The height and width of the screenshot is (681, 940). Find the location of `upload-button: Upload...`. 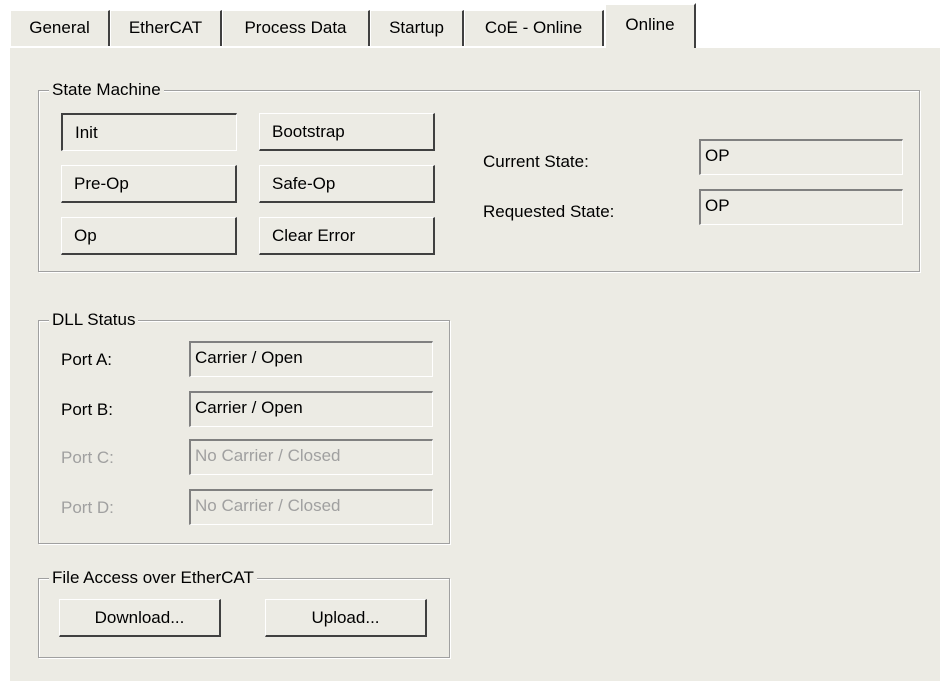

upload-button: Upload... is located at coordinates (346, 618).